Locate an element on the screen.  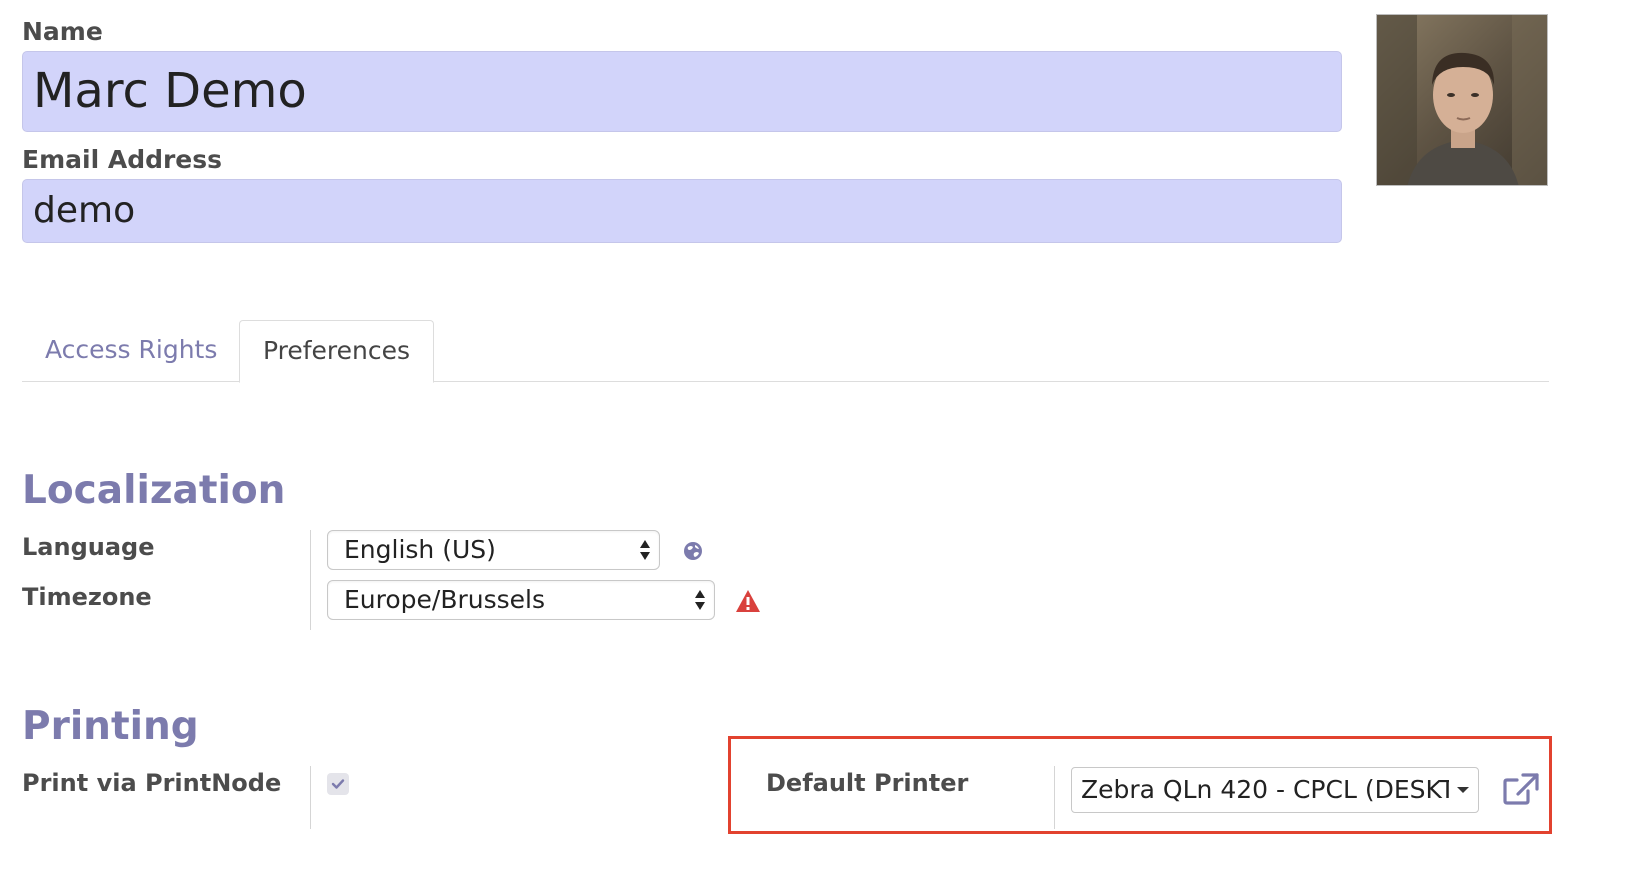
avatar-photo is located at coordinates (1462, 100).